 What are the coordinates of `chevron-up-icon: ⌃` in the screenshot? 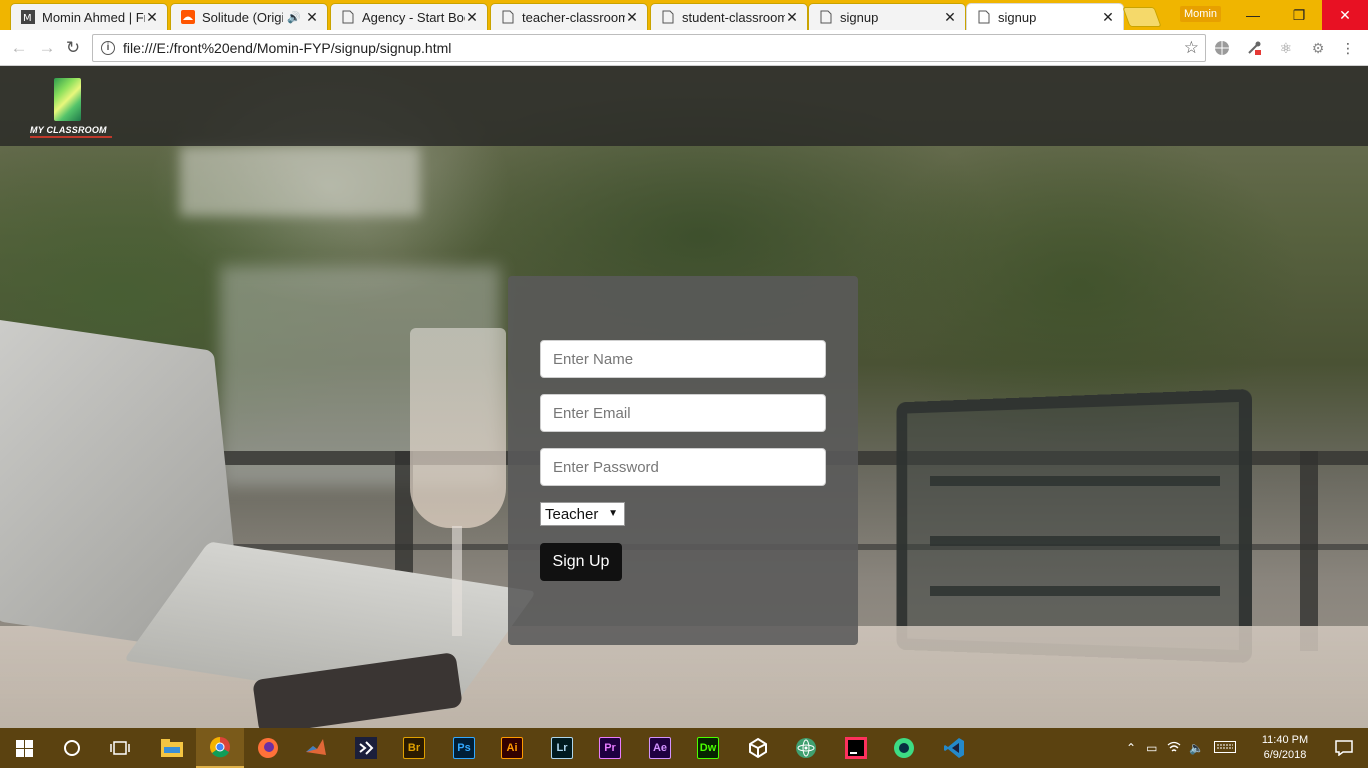 It's located at (1131, 748).